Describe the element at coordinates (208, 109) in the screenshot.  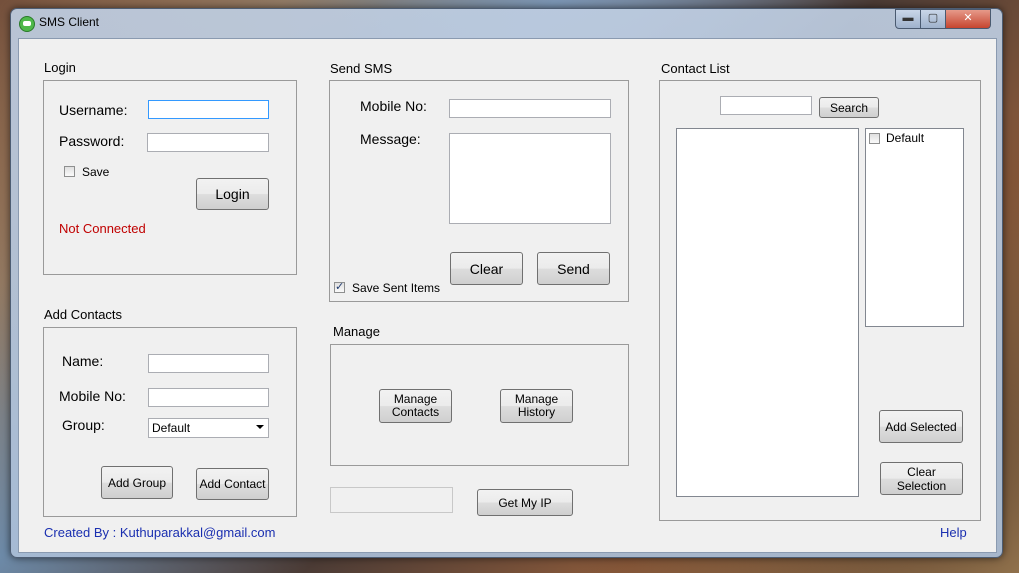
I see `username-input` at that location.